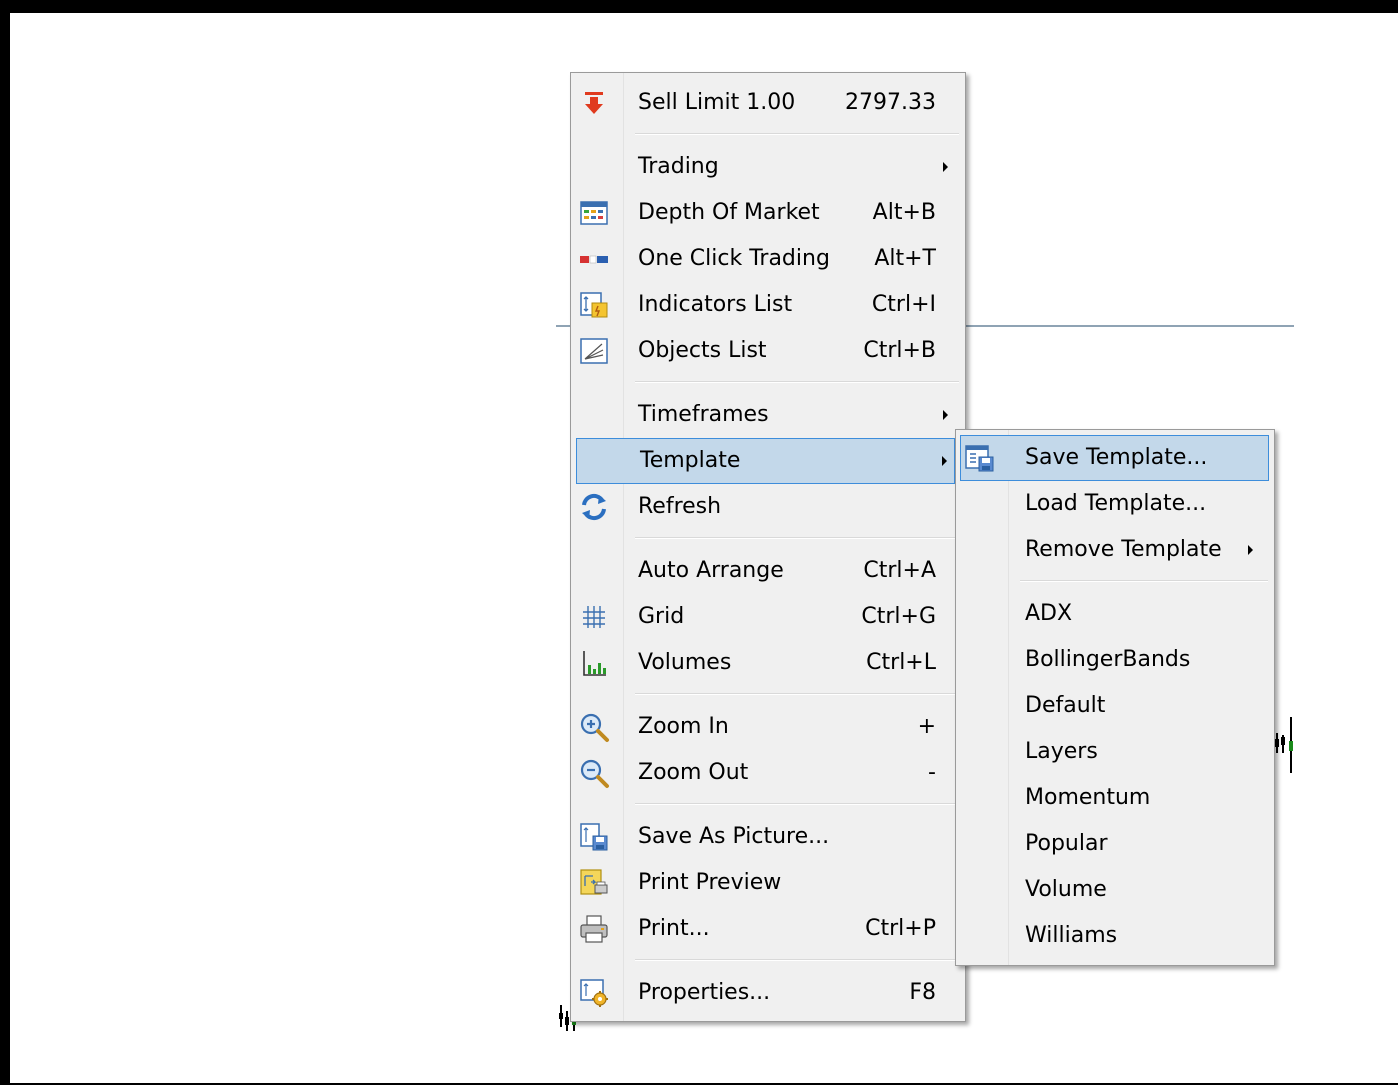 The width and height of the screenshot is (1398, 1085). Describe the element at coordinates (1115, 614) in the screenshot. I see `submenu-item-template-adx: ADX` at that location.